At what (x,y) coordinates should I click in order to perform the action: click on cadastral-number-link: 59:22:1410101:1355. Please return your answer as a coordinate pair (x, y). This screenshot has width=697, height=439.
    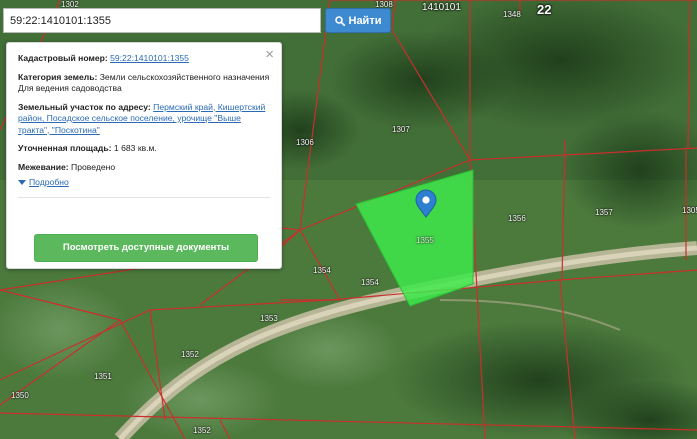
    Looking at the image, I should click on (149, 58).